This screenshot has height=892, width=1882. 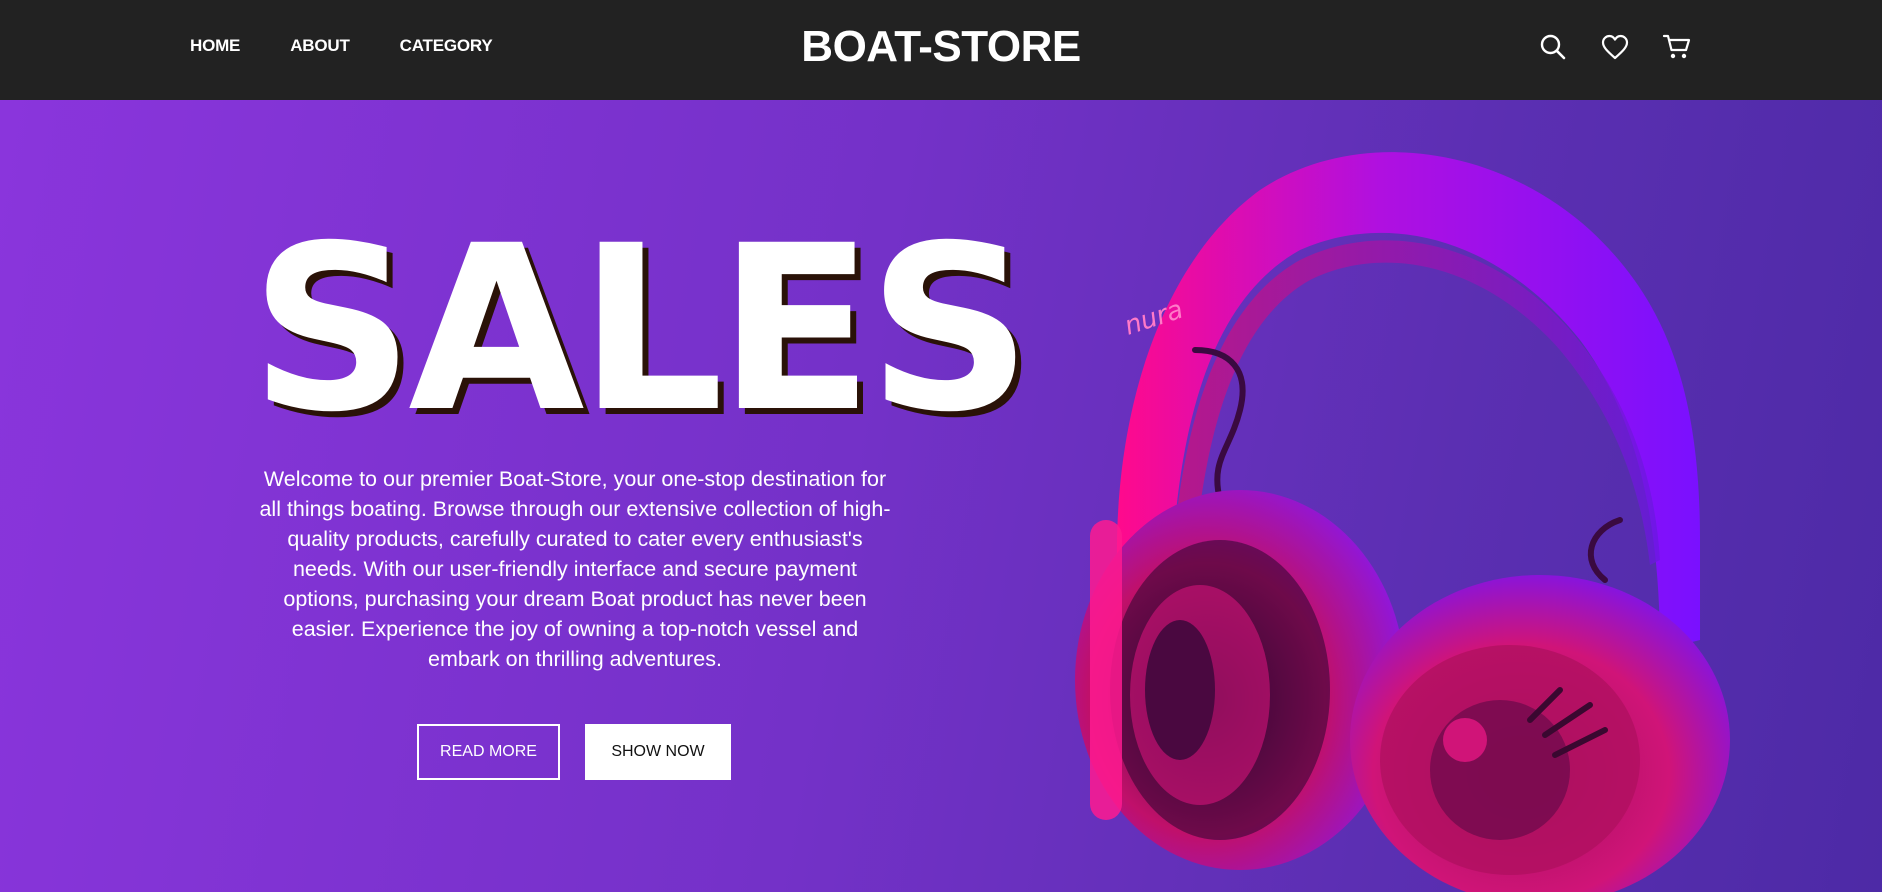 I want to click on cart-button, so click(x=1677, y=47).